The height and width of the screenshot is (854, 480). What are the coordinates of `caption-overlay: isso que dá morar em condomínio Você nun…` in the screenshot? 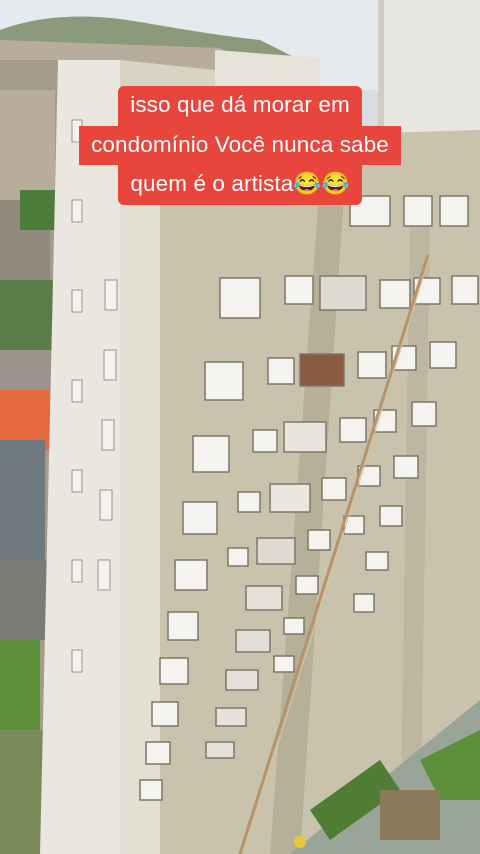 It's located at (240, 145).